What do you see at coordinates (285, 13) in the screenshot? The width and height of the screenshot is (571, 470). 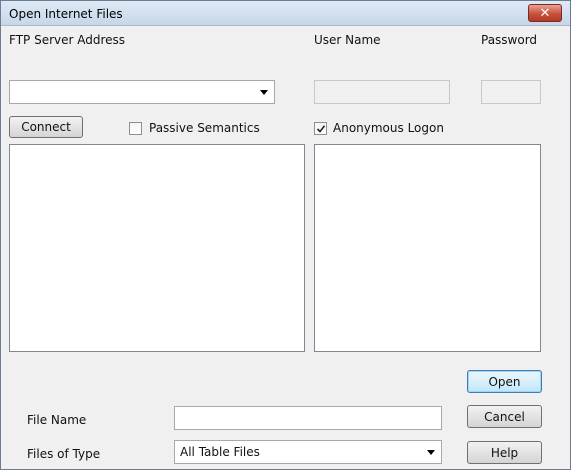 I see `title-bar: Open Internet Files ✕` at bounding box center [285, 13].